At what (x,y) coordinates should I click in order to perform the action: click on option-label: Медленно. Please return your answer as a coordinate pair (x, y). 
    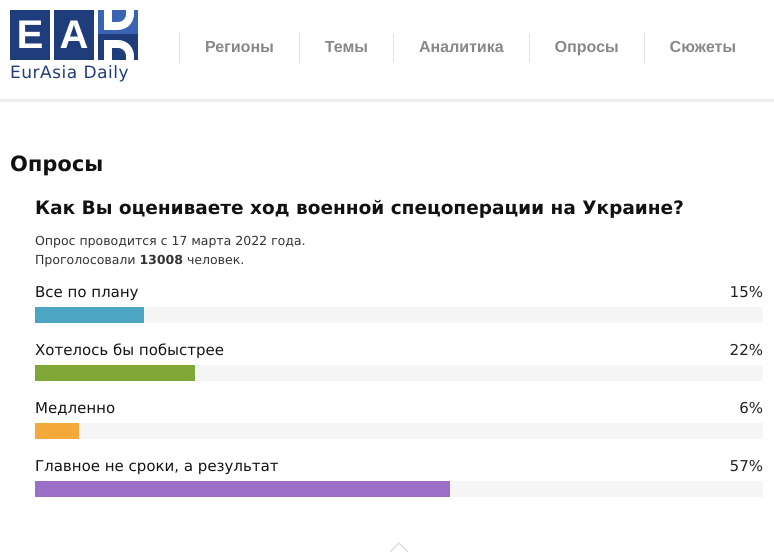
    Looking at the image, I should click on (75, 408).